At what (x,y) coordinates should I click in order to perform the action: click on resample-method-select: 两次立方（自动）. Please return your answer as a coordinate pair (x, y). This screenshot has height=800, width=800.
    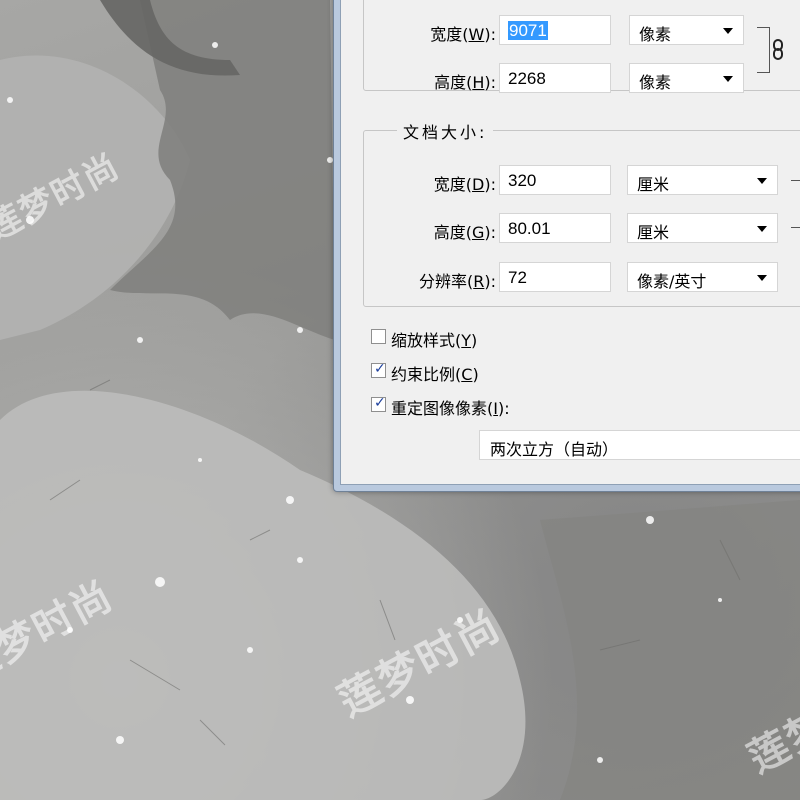
    Looking at the image, I should click on (639, 445).